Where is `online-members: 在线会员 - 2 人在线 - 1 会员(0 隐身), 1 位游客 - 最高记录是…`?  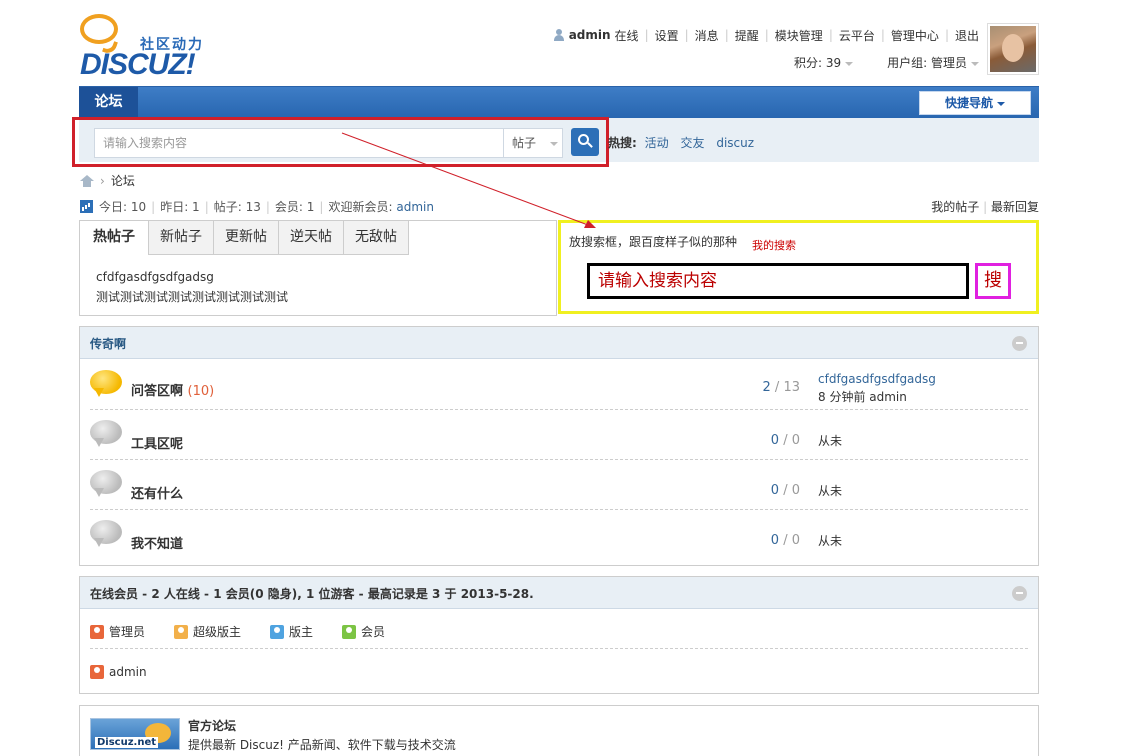 online-members: 在线会员 - 2 人在线 - 1 会员(0 隐身), 1 位游客 - 最高记录是… is located at coordinates (559, 635).